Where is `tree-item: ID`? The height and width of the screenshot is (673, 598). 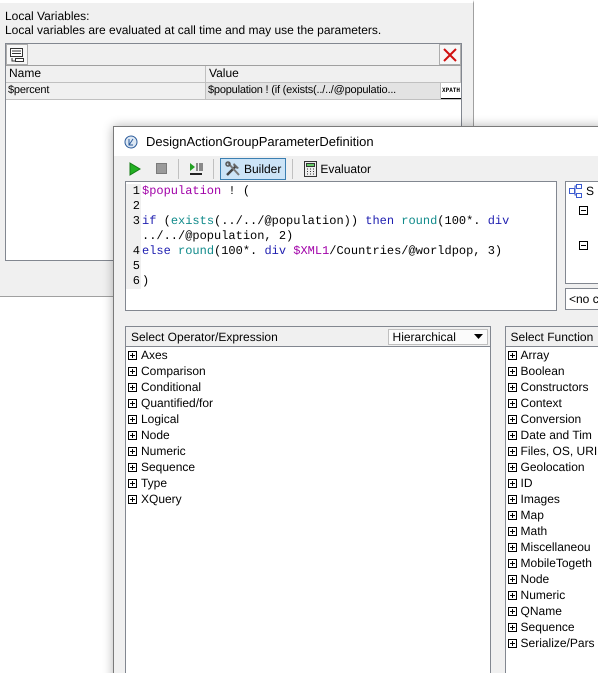
tree-item: ID is located at coordinates (526, 483).